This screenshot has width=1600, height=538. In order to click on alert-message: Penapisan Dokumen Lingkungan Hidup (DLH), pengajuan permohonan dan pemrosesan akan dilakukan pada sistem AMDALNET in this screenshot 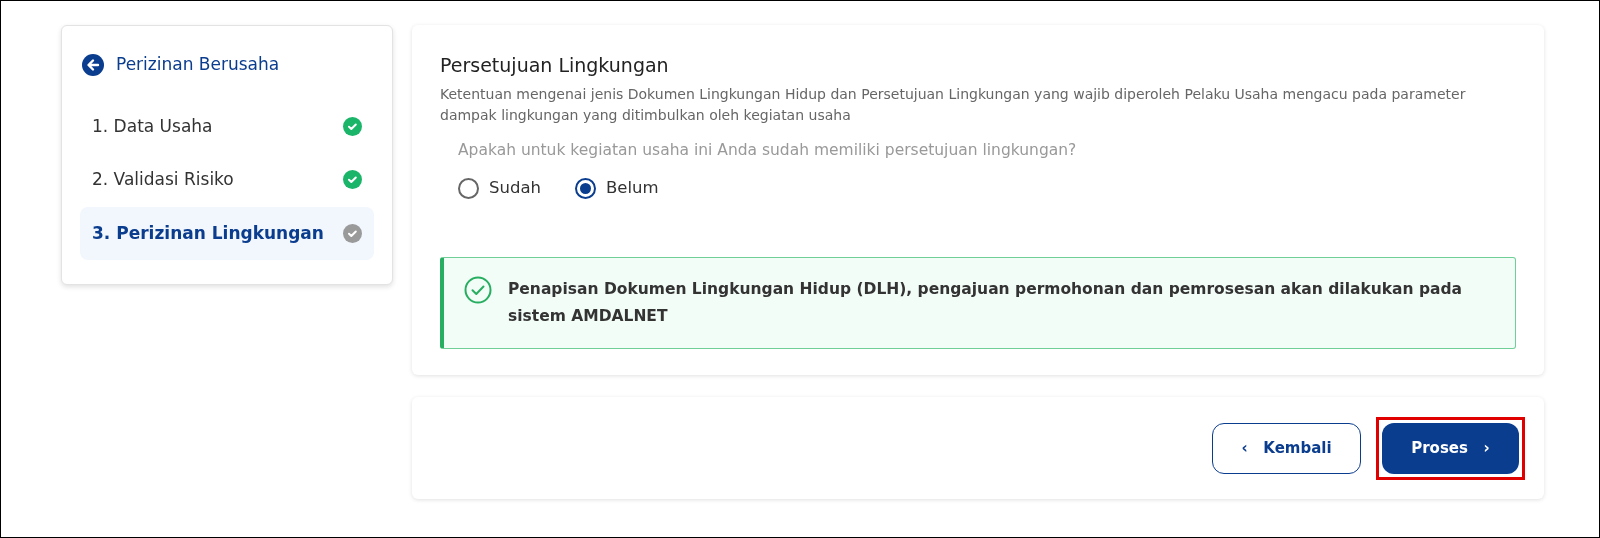, I will do `click(986, 302)`.